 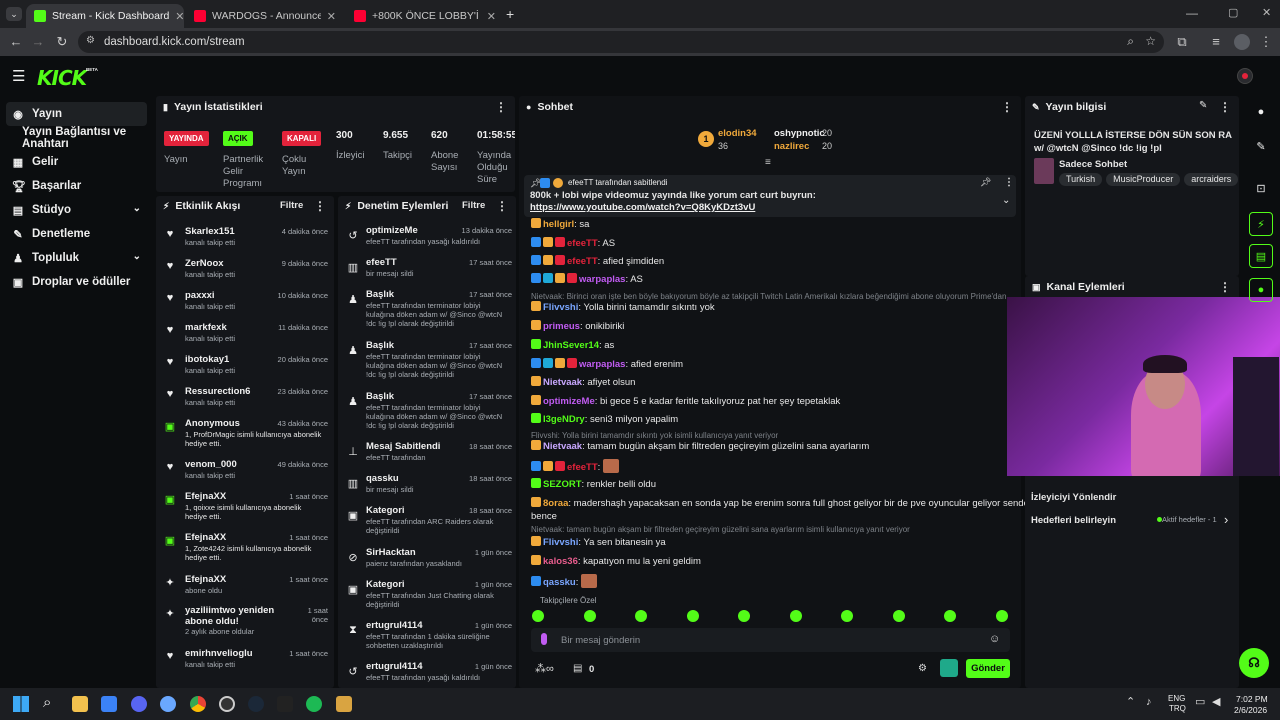 What do you see at coordinates (1261, 224) in the screenshot?
I see `lightning-icon: ⚡︎` at bounding box center [1261, 224].